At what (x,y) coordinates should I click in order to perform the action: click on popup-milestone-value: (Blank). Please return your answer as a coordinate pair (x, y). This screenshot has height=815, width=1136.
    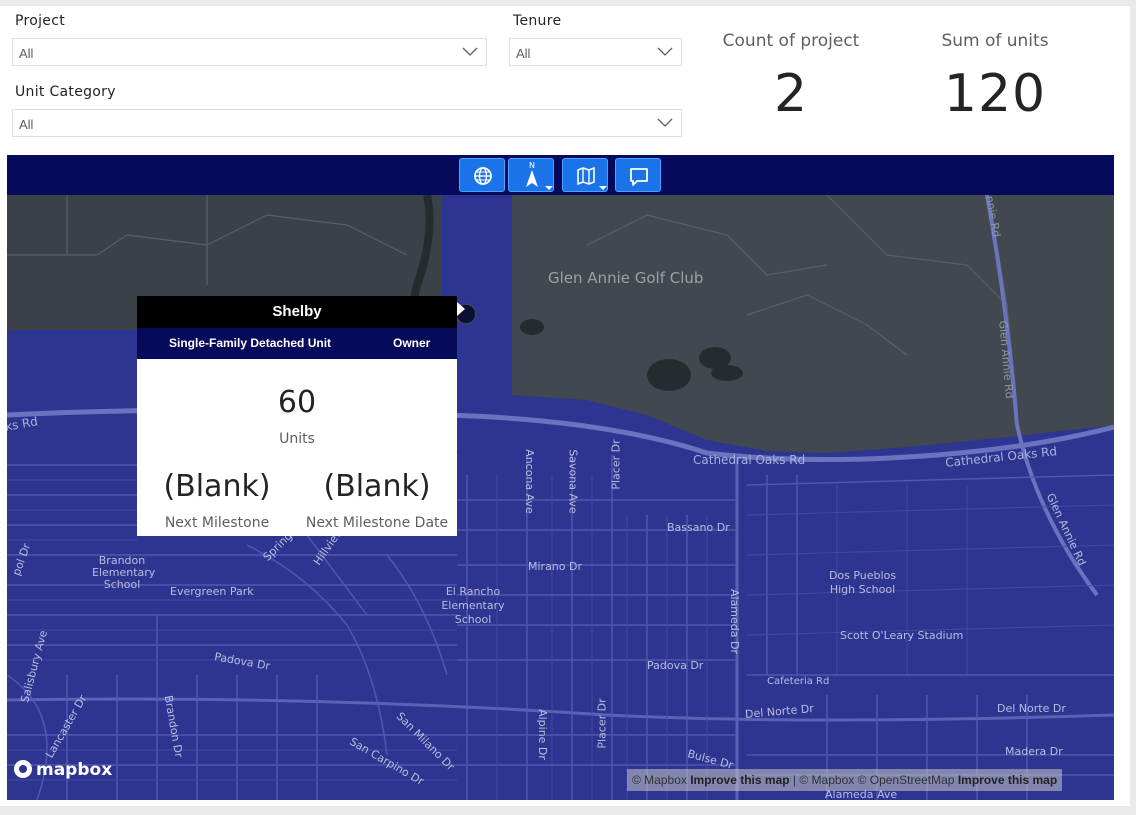
    Looking at the image, I should click on (217, 486).